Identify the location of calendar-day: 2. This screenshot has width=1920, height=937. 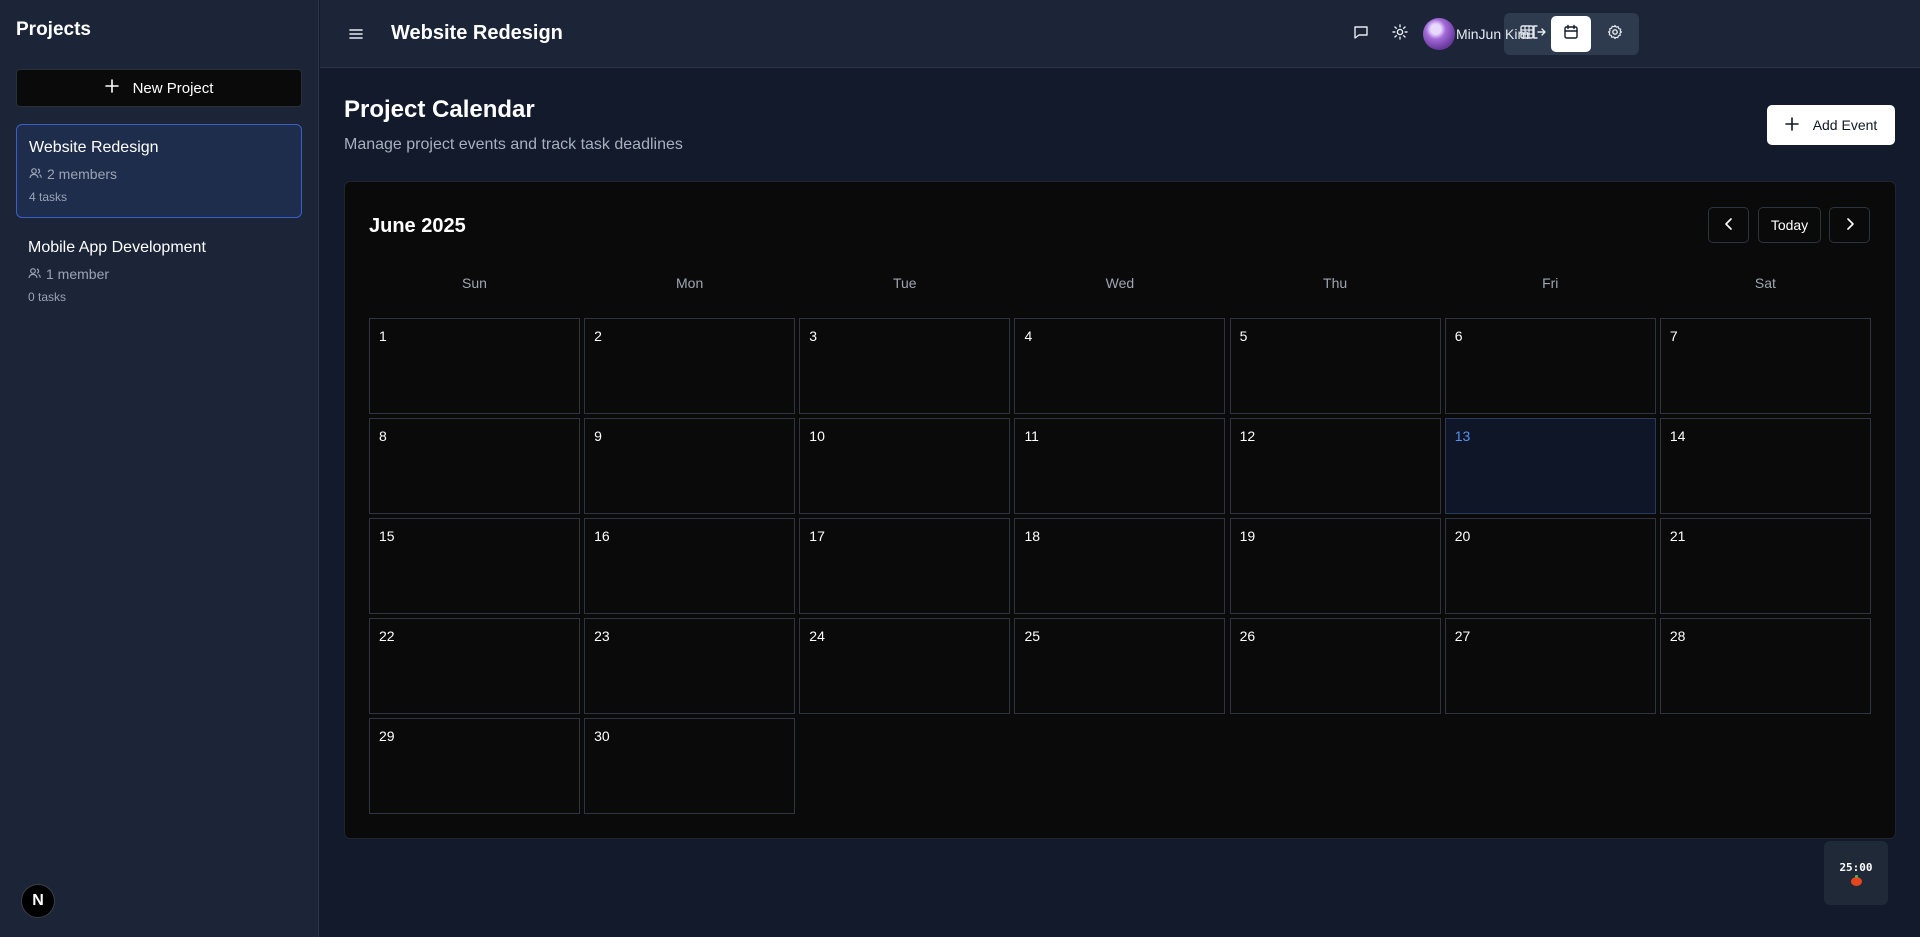
(690, 366).